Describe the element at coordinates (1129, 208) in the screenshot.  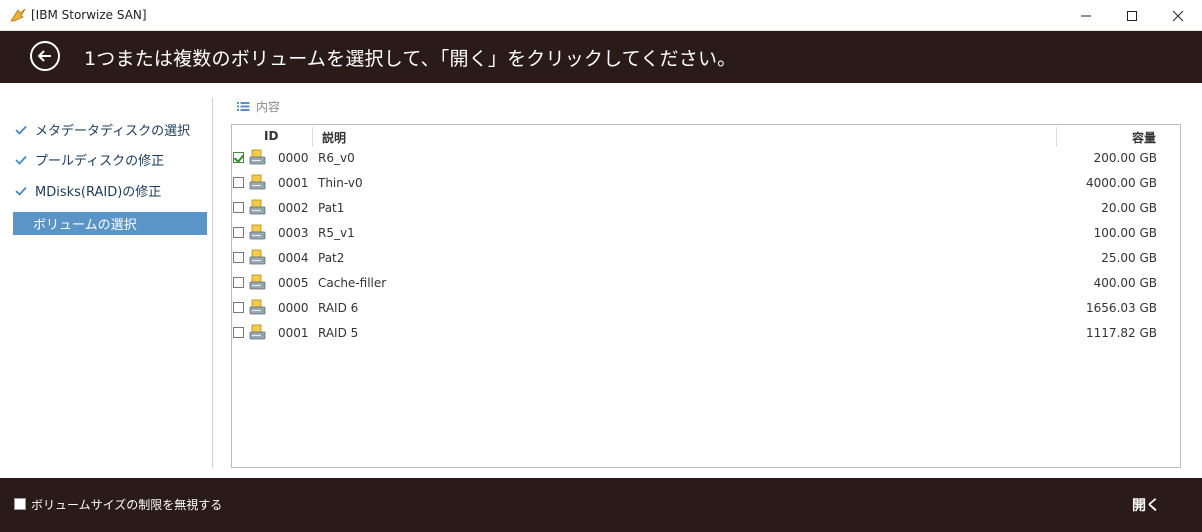
I see `row-capacity: 20.00 GB` at that location.